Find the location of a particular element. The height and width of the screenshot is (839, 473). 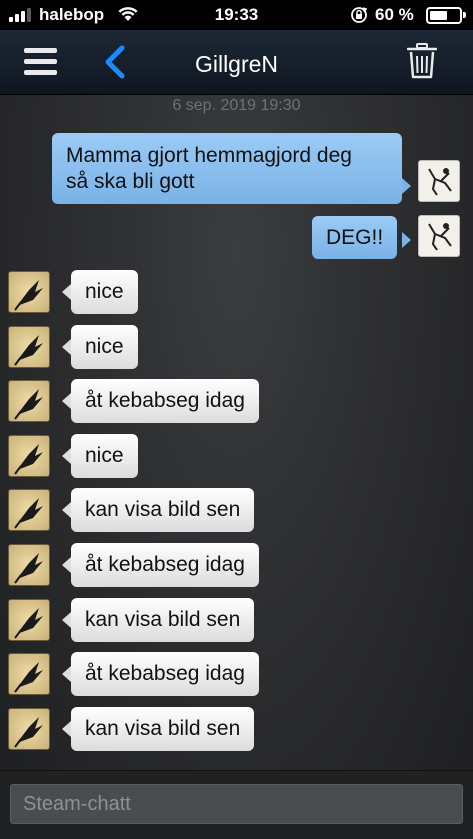

input-bar is located at coordinates (236, 804).